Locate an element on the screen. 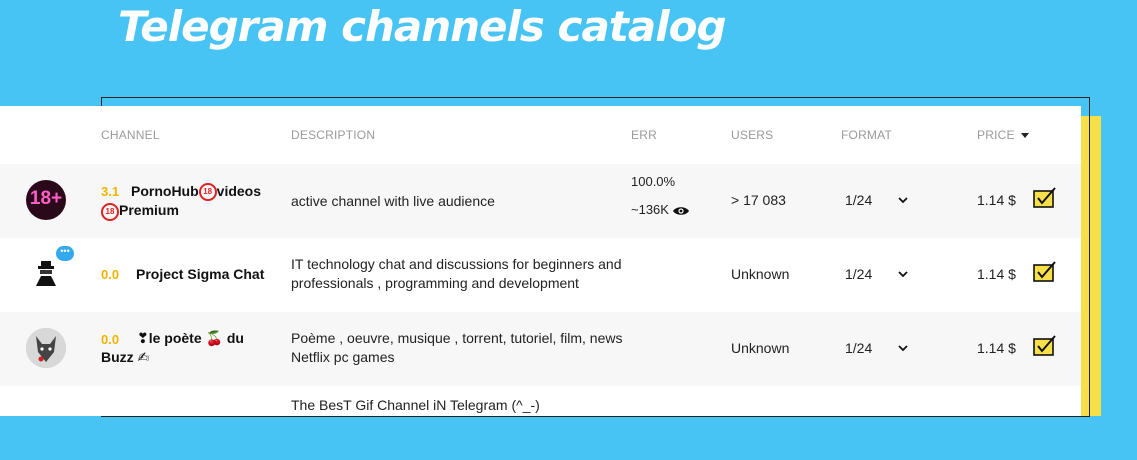 This screenshot has height=460, width=1137. users-count: > 17 083 is located at coordinates (758, 200).